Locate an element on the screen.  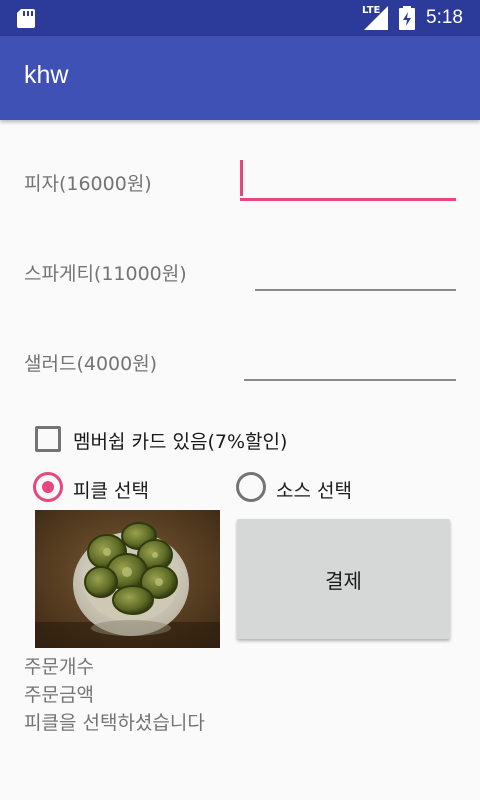
salad-label: 샐러드(4000원) is located at coordinates (91, 364).